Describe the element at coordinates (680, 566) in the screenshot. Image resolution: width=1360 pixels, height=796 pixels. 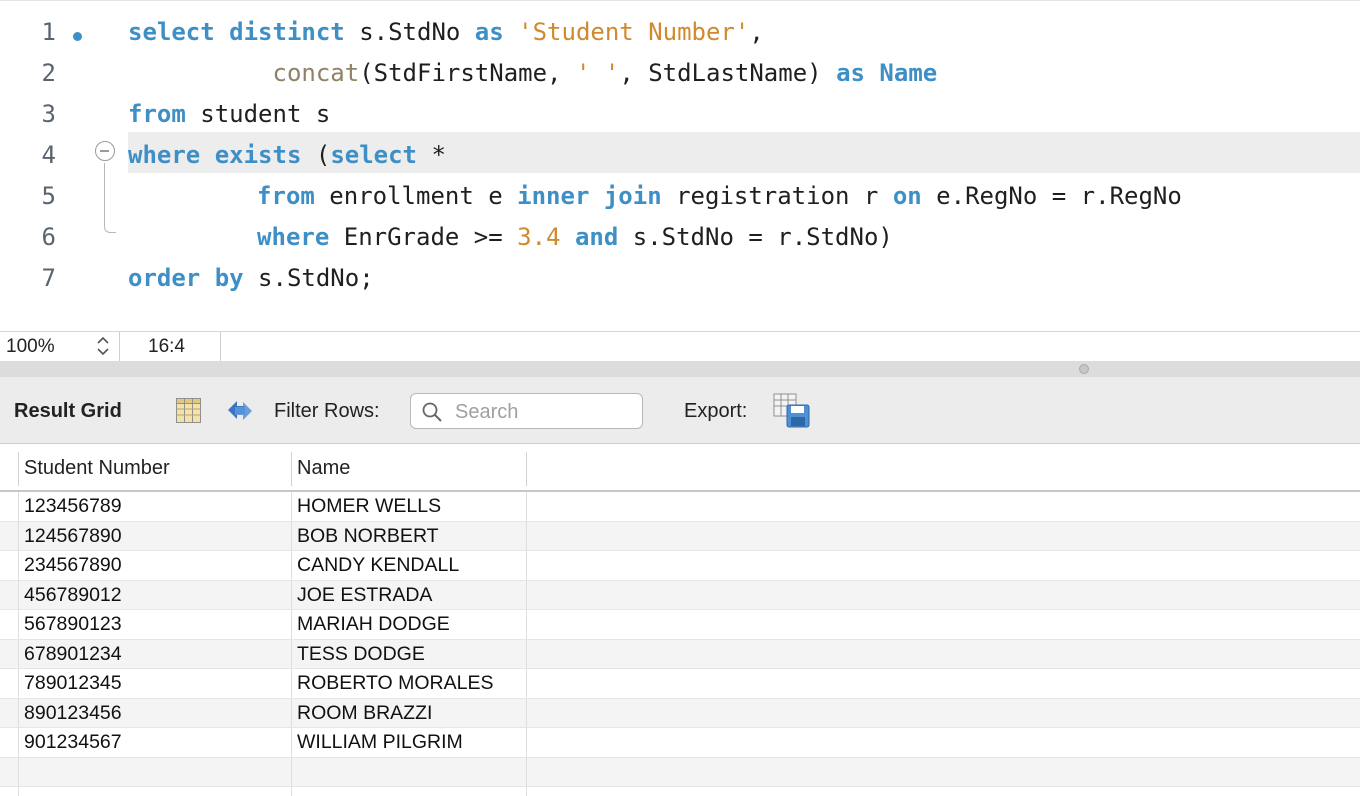
I see `table-row: 234567890 CANDY KENDALL` at that location.